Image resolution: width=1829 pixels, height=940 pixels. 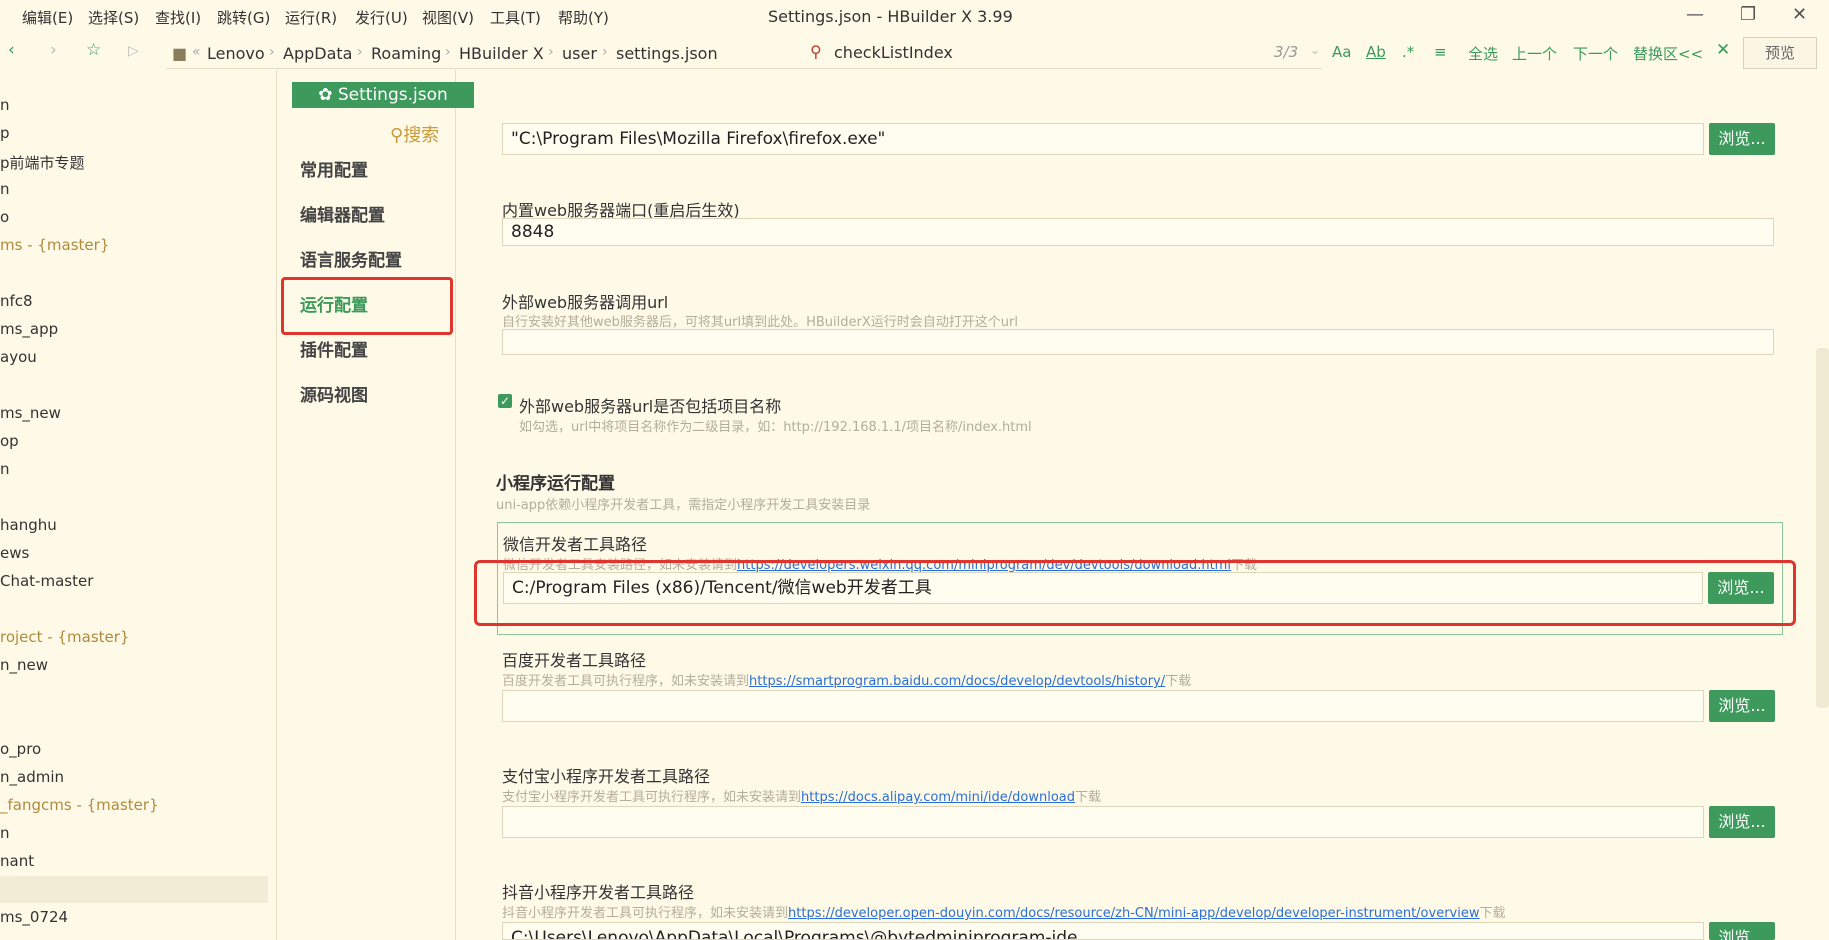 What do you see at coordinates (383, 95) in the screenshot?
I see `settings-tab: ✿ Settings.json` at bounding box center [383, 95].